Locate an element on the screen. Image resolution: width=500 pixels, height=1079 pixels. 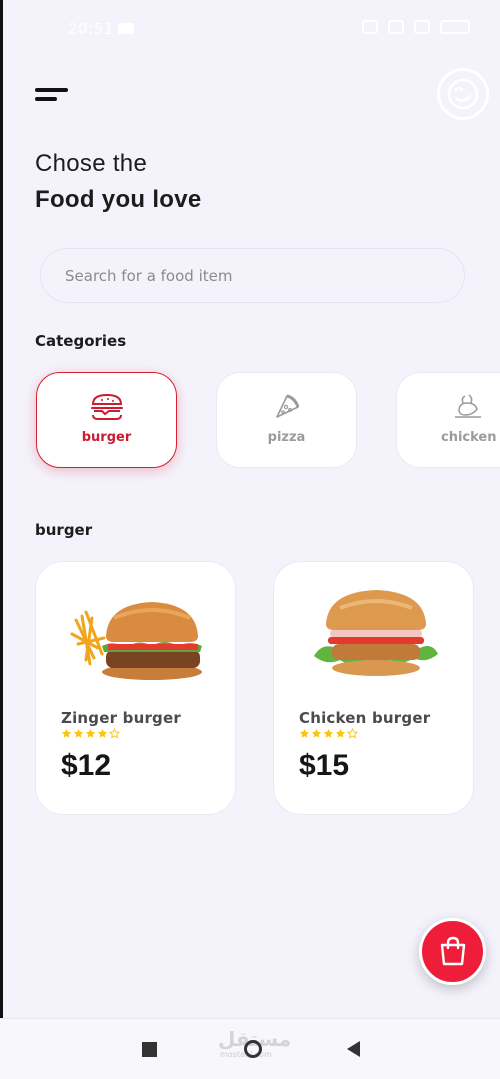
product-price: $15 is located at coordinates (324, 765).